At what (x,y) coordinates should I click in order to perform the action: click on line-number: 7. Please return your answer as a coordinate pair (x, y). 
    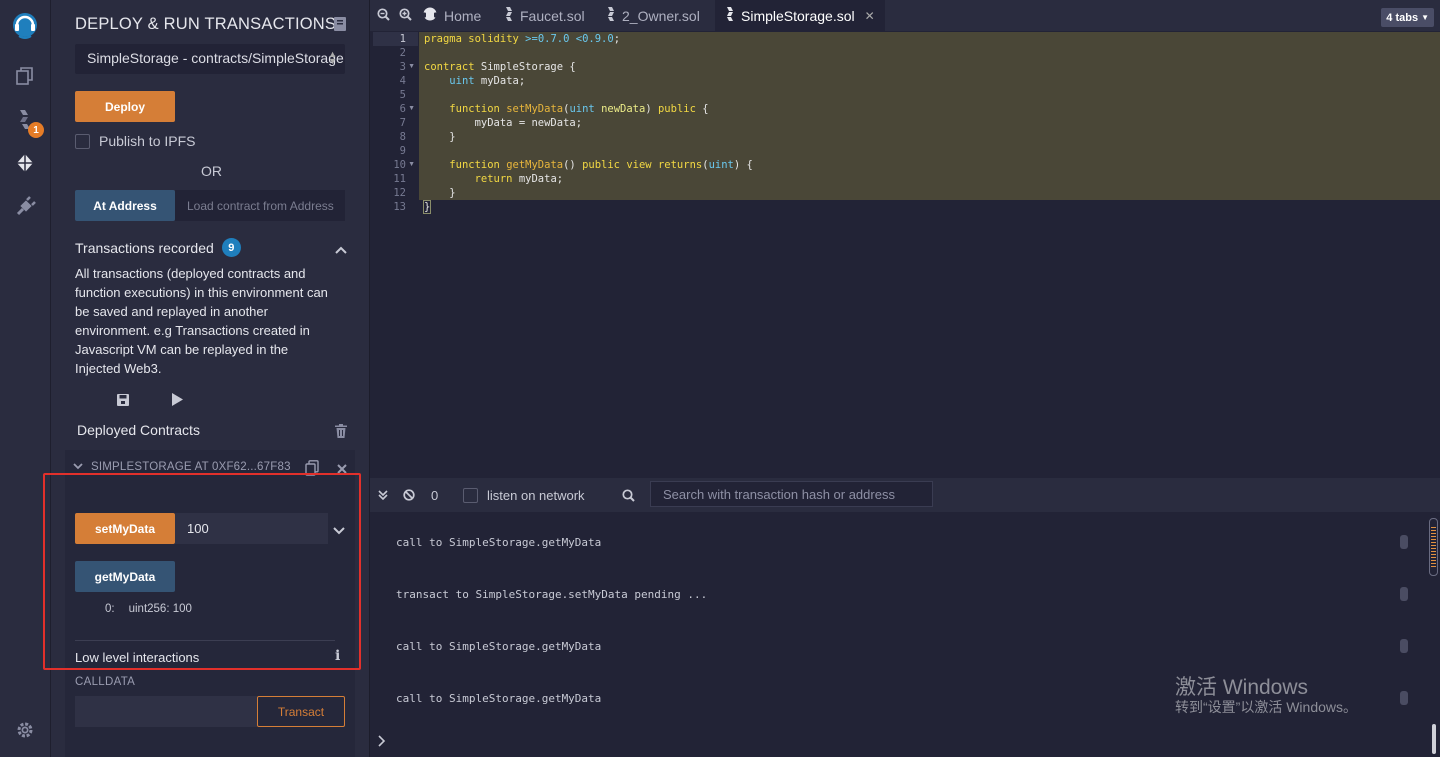
    Looking at the image, I should click on (402, 123).